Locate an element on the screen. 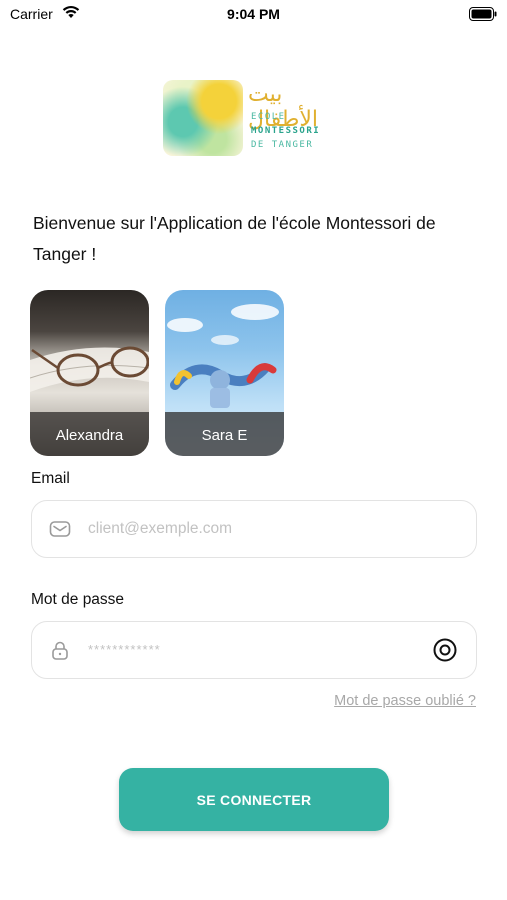 Image resolution: width=507 pixels, height=900 pixels. email-field-container is located at coordinates (254, 529).